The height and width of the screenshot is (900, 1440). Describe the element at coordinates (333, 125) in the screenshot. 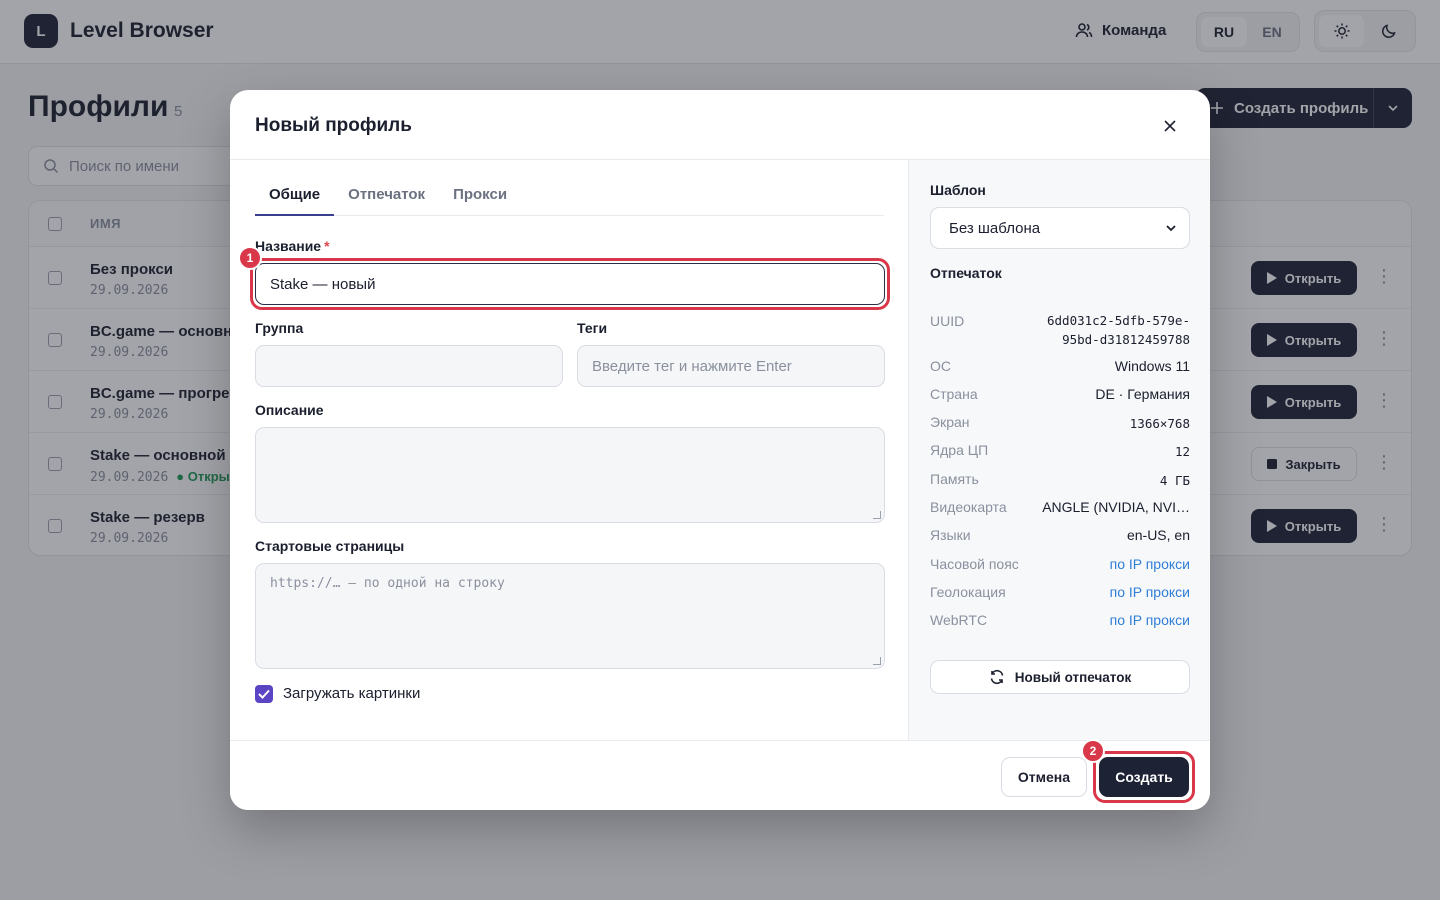

I see `modal-title: Новый профиль` at that location.